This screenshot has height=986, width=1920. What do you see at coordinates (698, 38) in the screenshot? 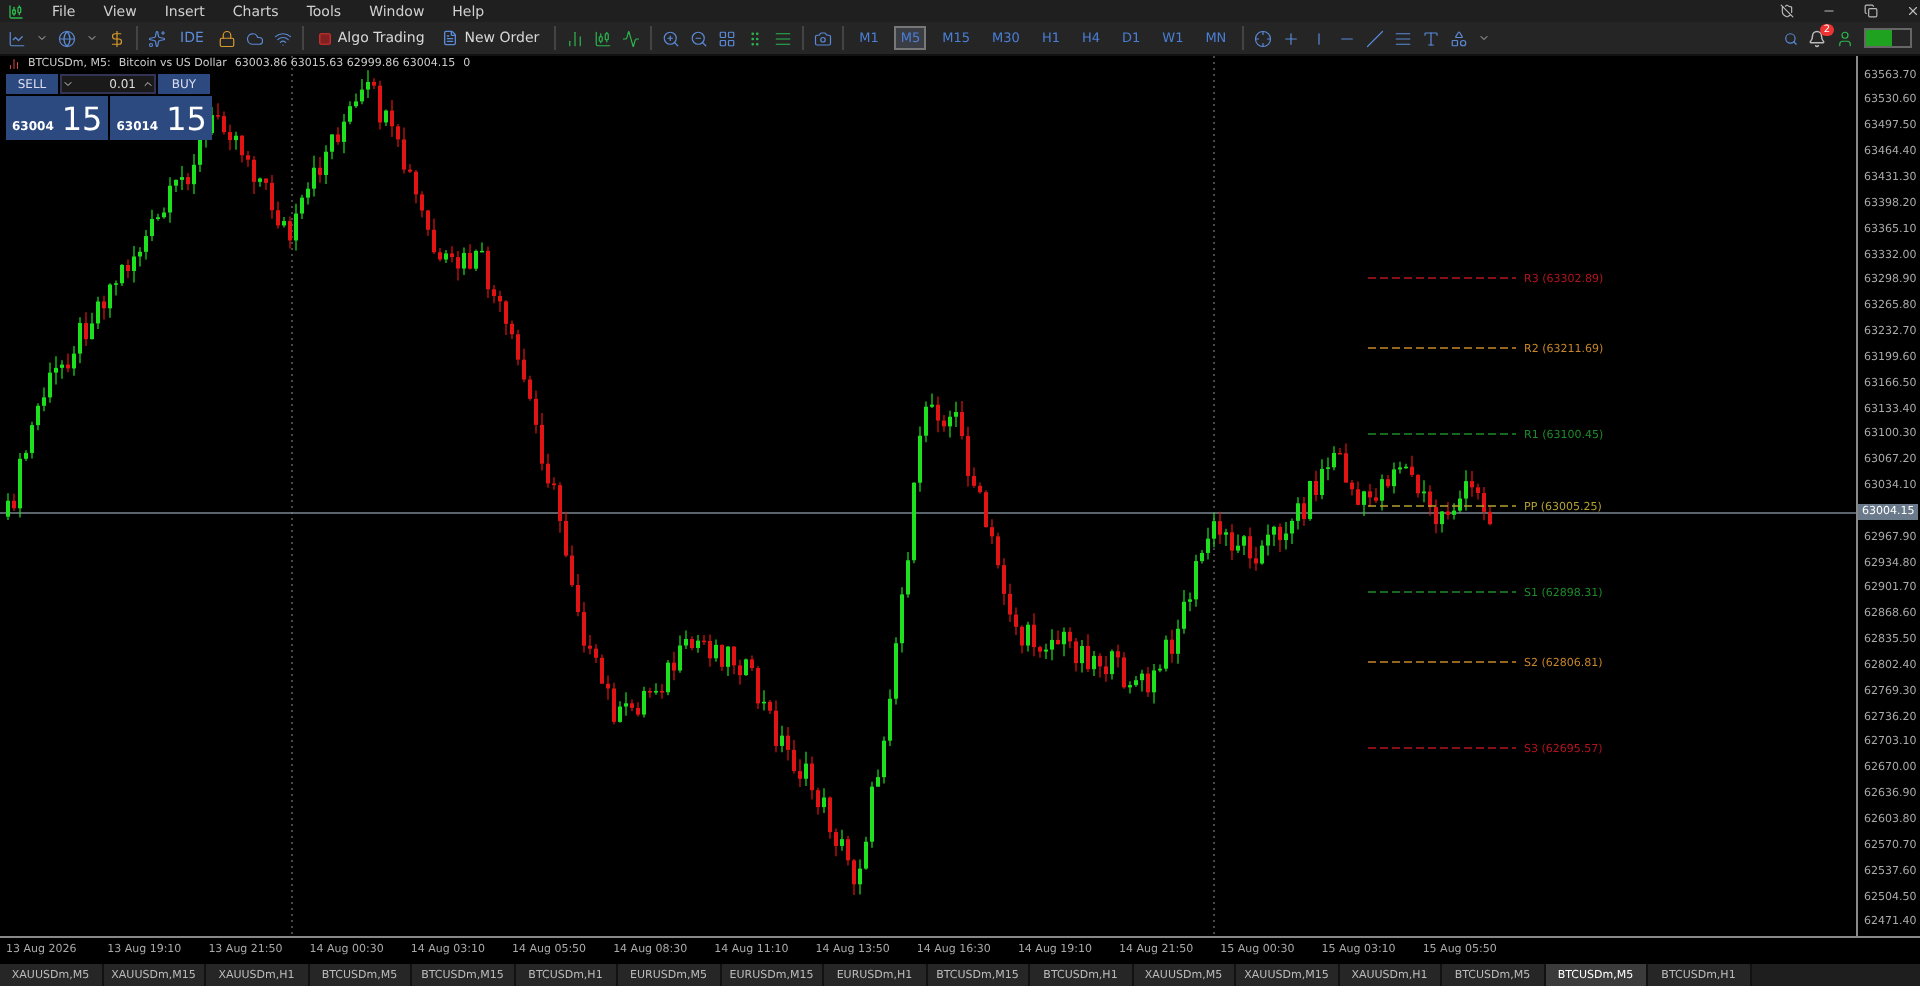
I see `zoom-out-icon` at bounding box center [698, 38].